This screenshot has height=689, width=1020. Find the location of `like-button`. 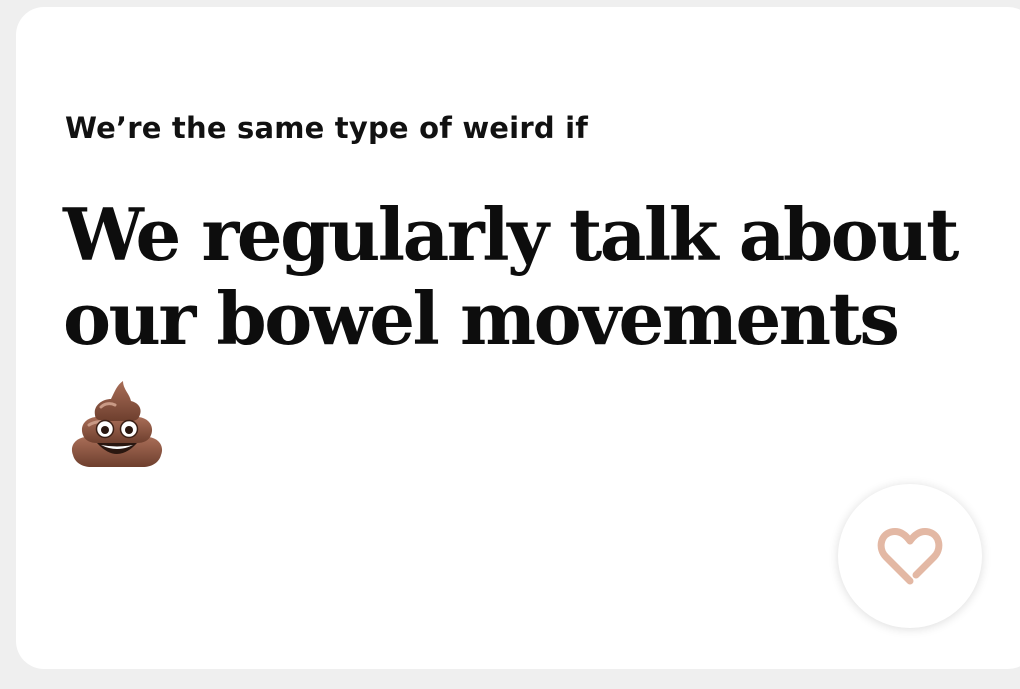

like-button is located at coordinates (910, 556).